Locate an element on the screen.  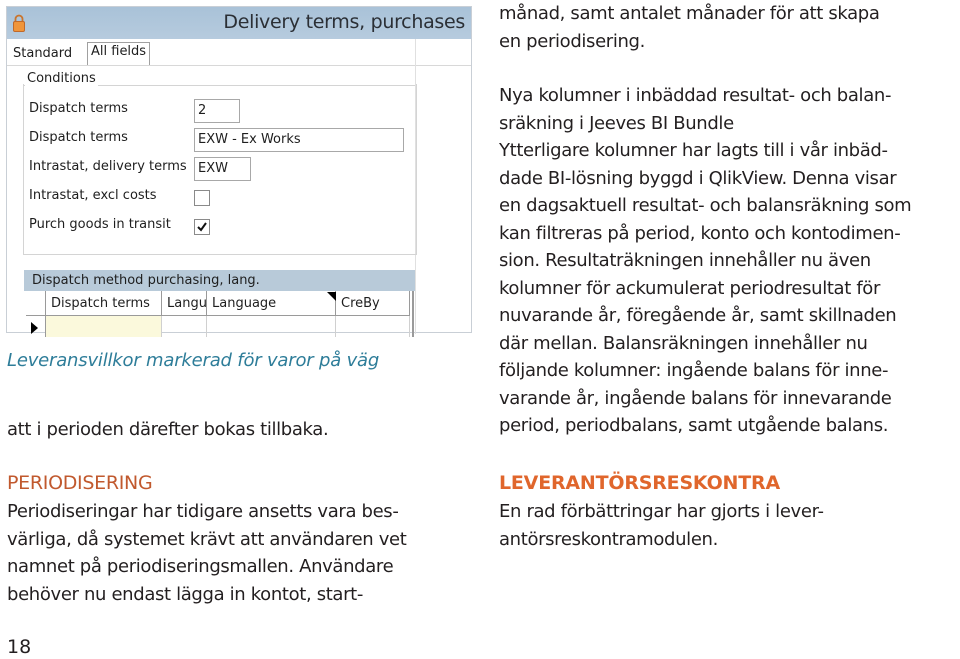
tab-bar: Standard All fields is located at coordinates (239, 52).